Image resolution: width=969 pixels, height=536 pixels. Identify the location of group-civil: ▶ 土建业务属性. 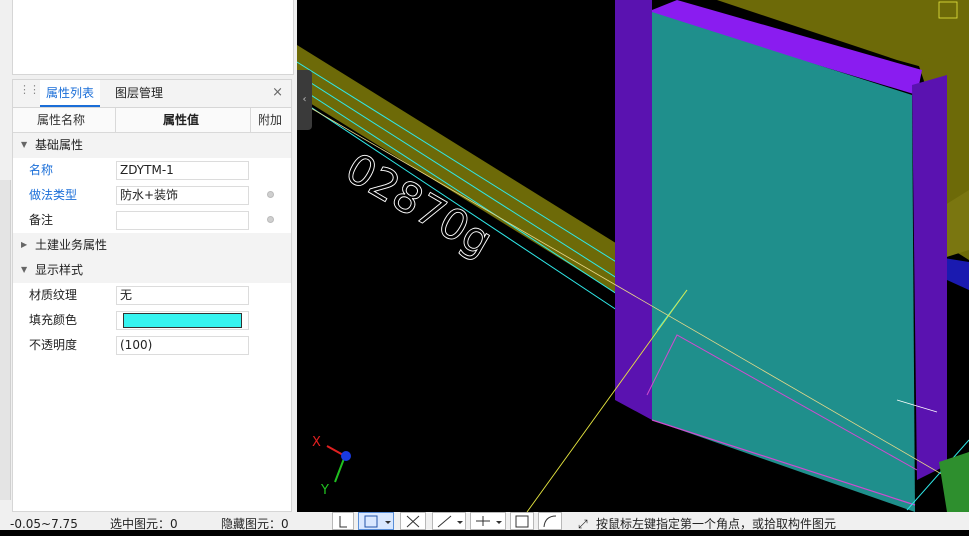
(152, 245).